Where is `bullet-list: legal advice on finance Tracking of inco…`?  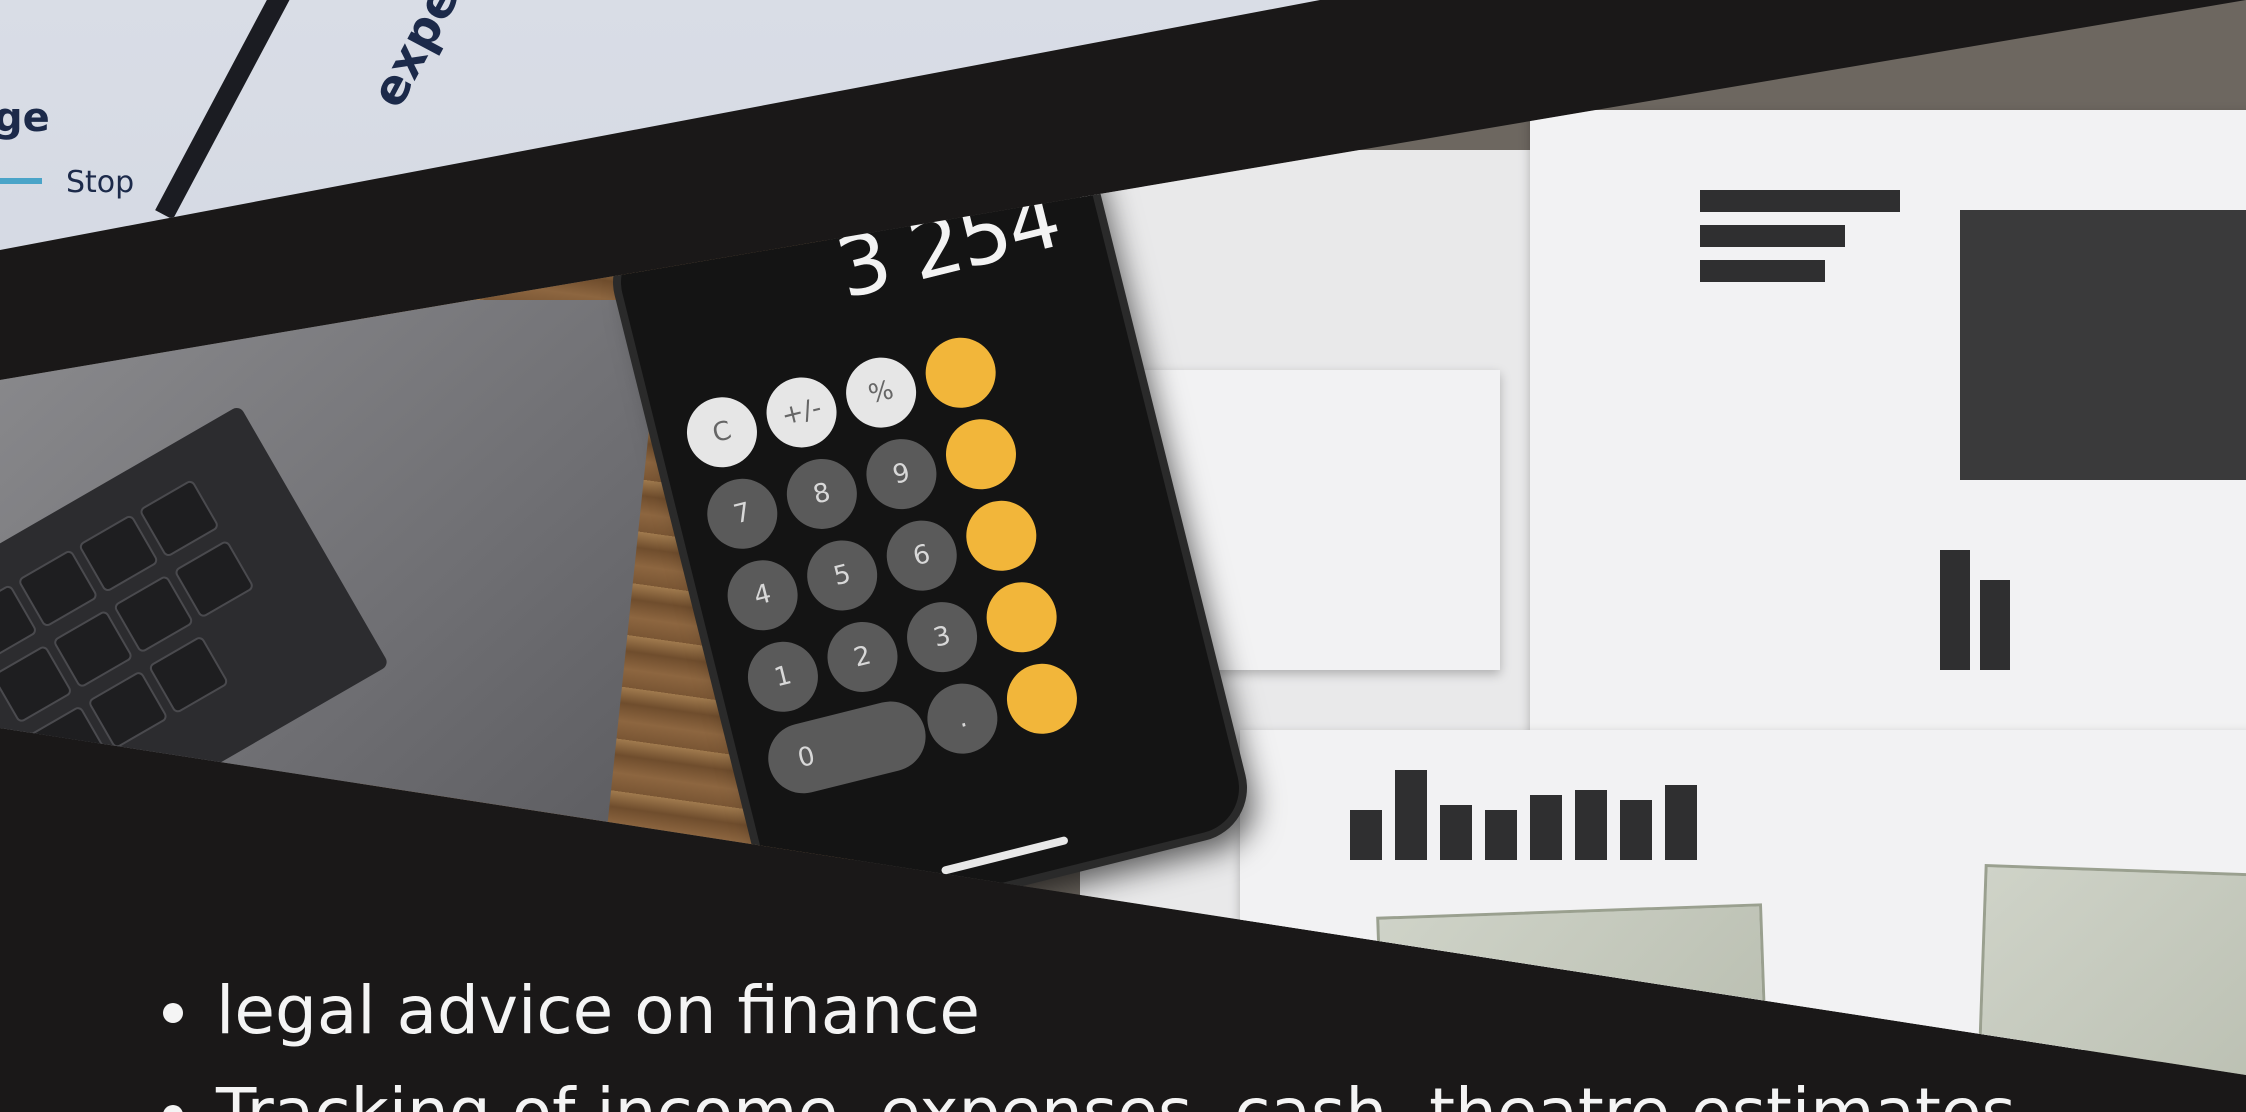 bullet-list: legal advice on finance Tracking of inco… is located at coordinates (1123, 1036).